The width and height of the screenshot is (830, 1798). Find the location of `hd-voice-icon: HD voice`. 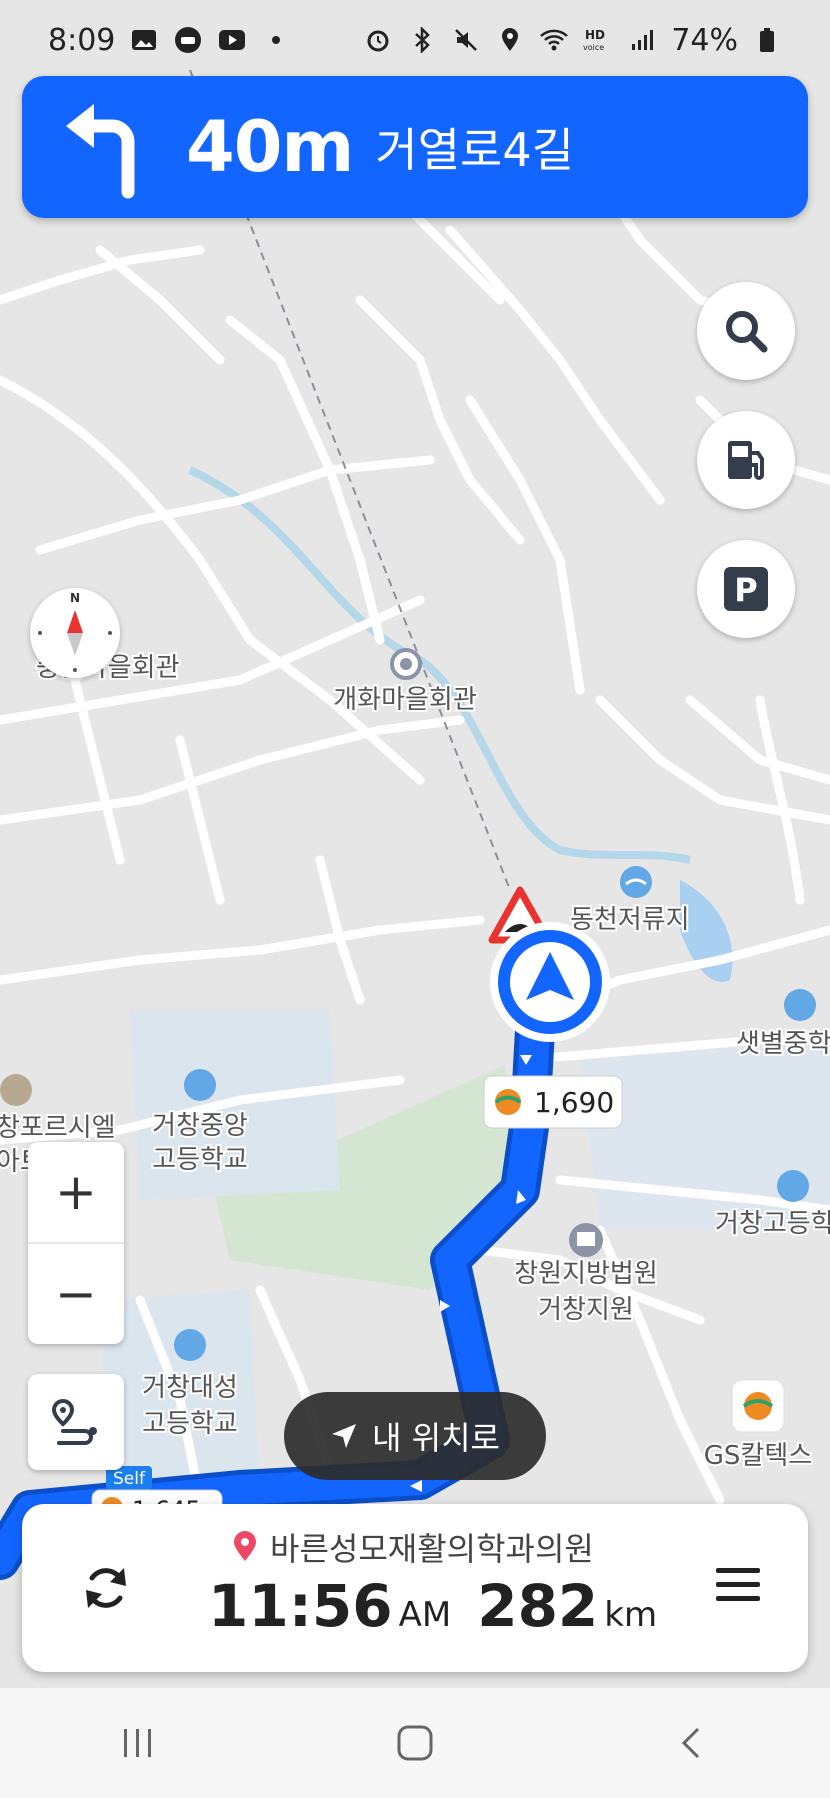

hd-voice-icon: HD voice is located at coordinates (598, 40).